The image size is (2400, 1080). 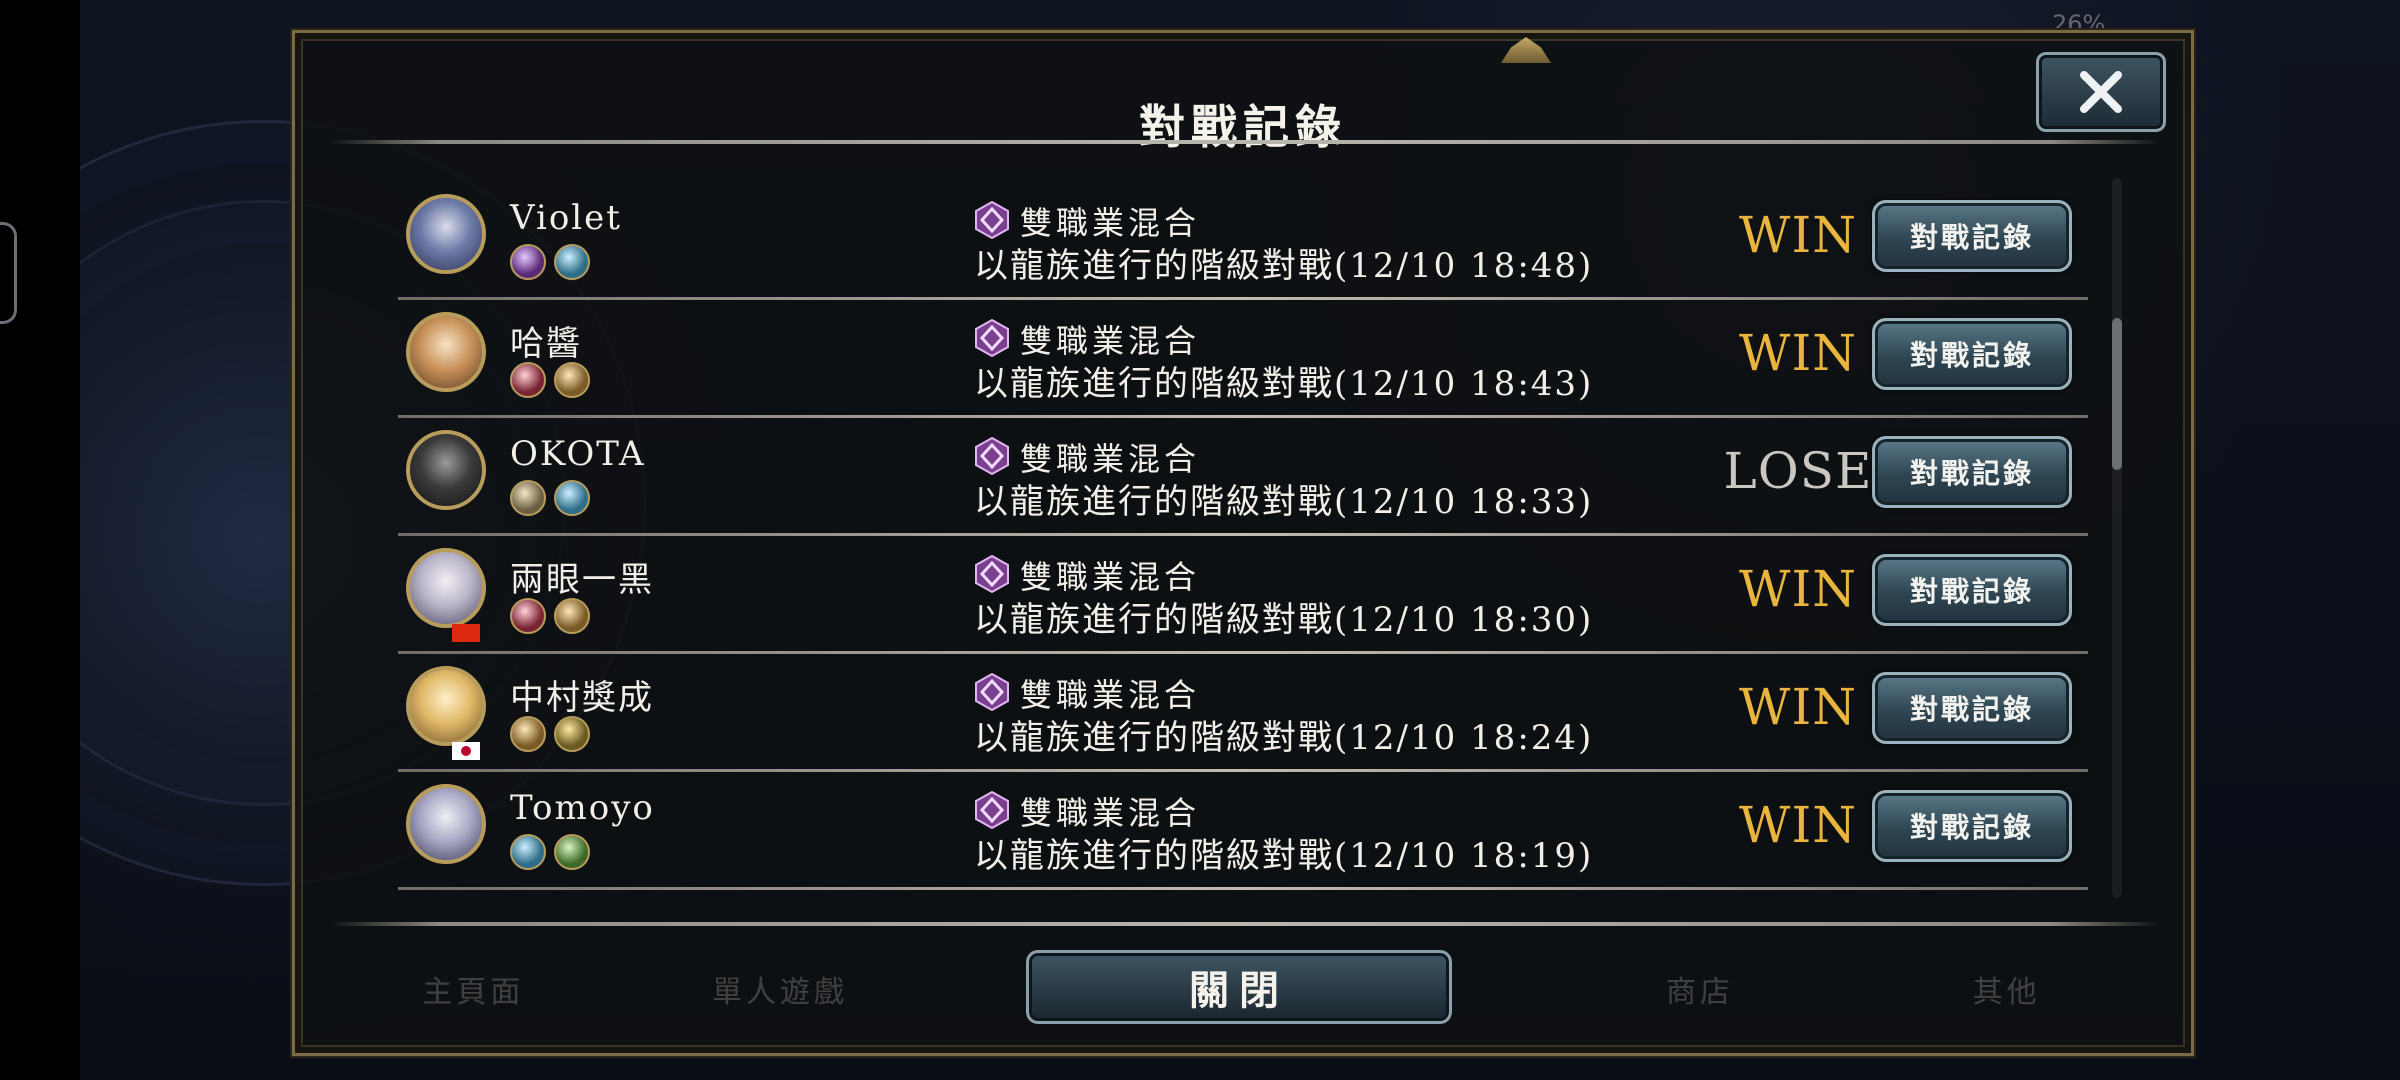 What do you see at coordinates (1245, 142) in the screenshot?
I see `title-divider` at bounding box center [1245, 142].